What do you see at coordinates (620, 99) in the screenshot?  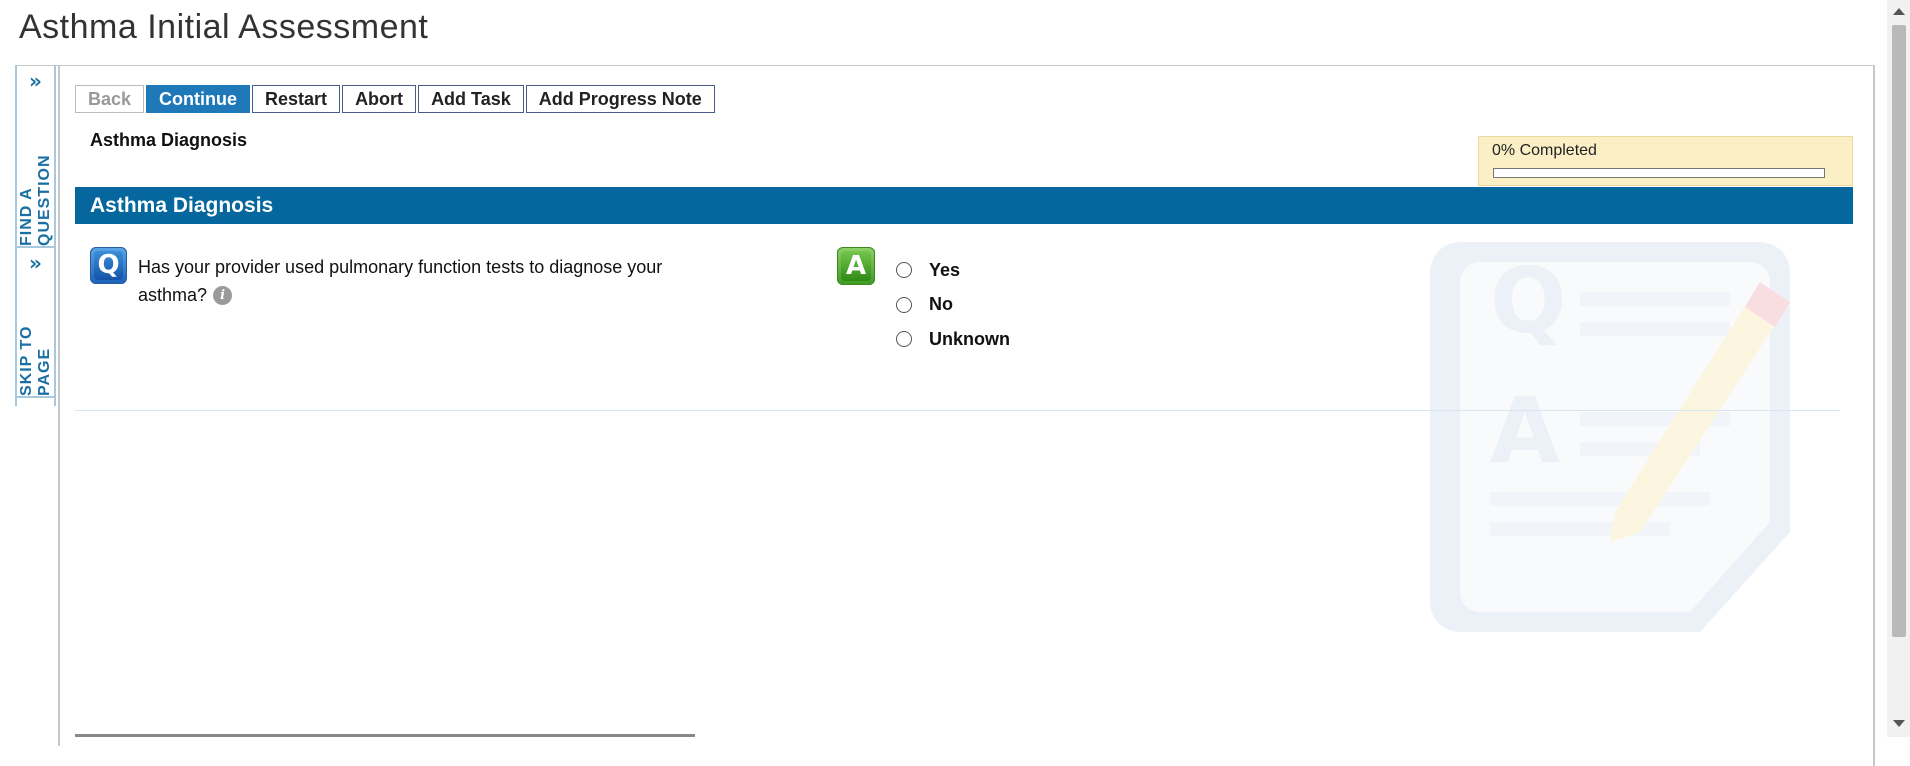 I see `add-progress-note-button: Add Progress Note` at bounding box center [620, 99].